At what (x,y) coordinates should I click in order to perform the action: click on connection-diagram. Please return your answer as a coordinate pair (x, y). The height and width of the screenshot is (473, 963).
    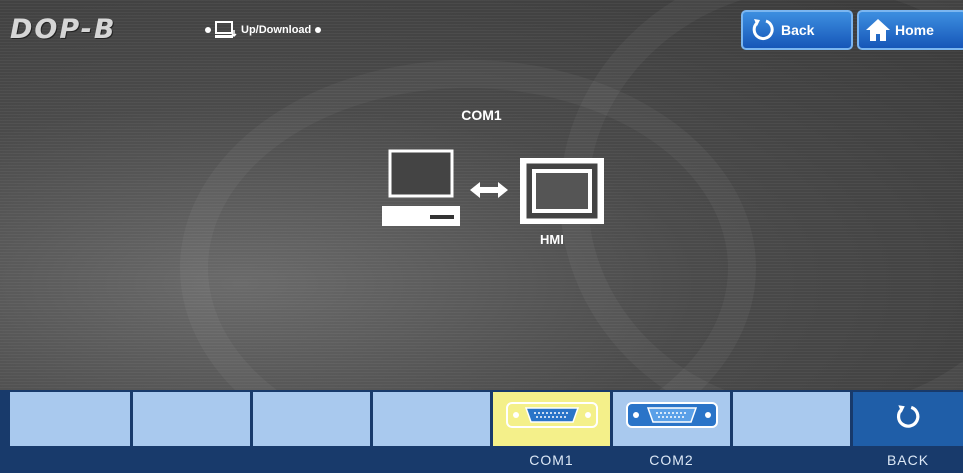
    Looking at the image, I should click on (493, 187).